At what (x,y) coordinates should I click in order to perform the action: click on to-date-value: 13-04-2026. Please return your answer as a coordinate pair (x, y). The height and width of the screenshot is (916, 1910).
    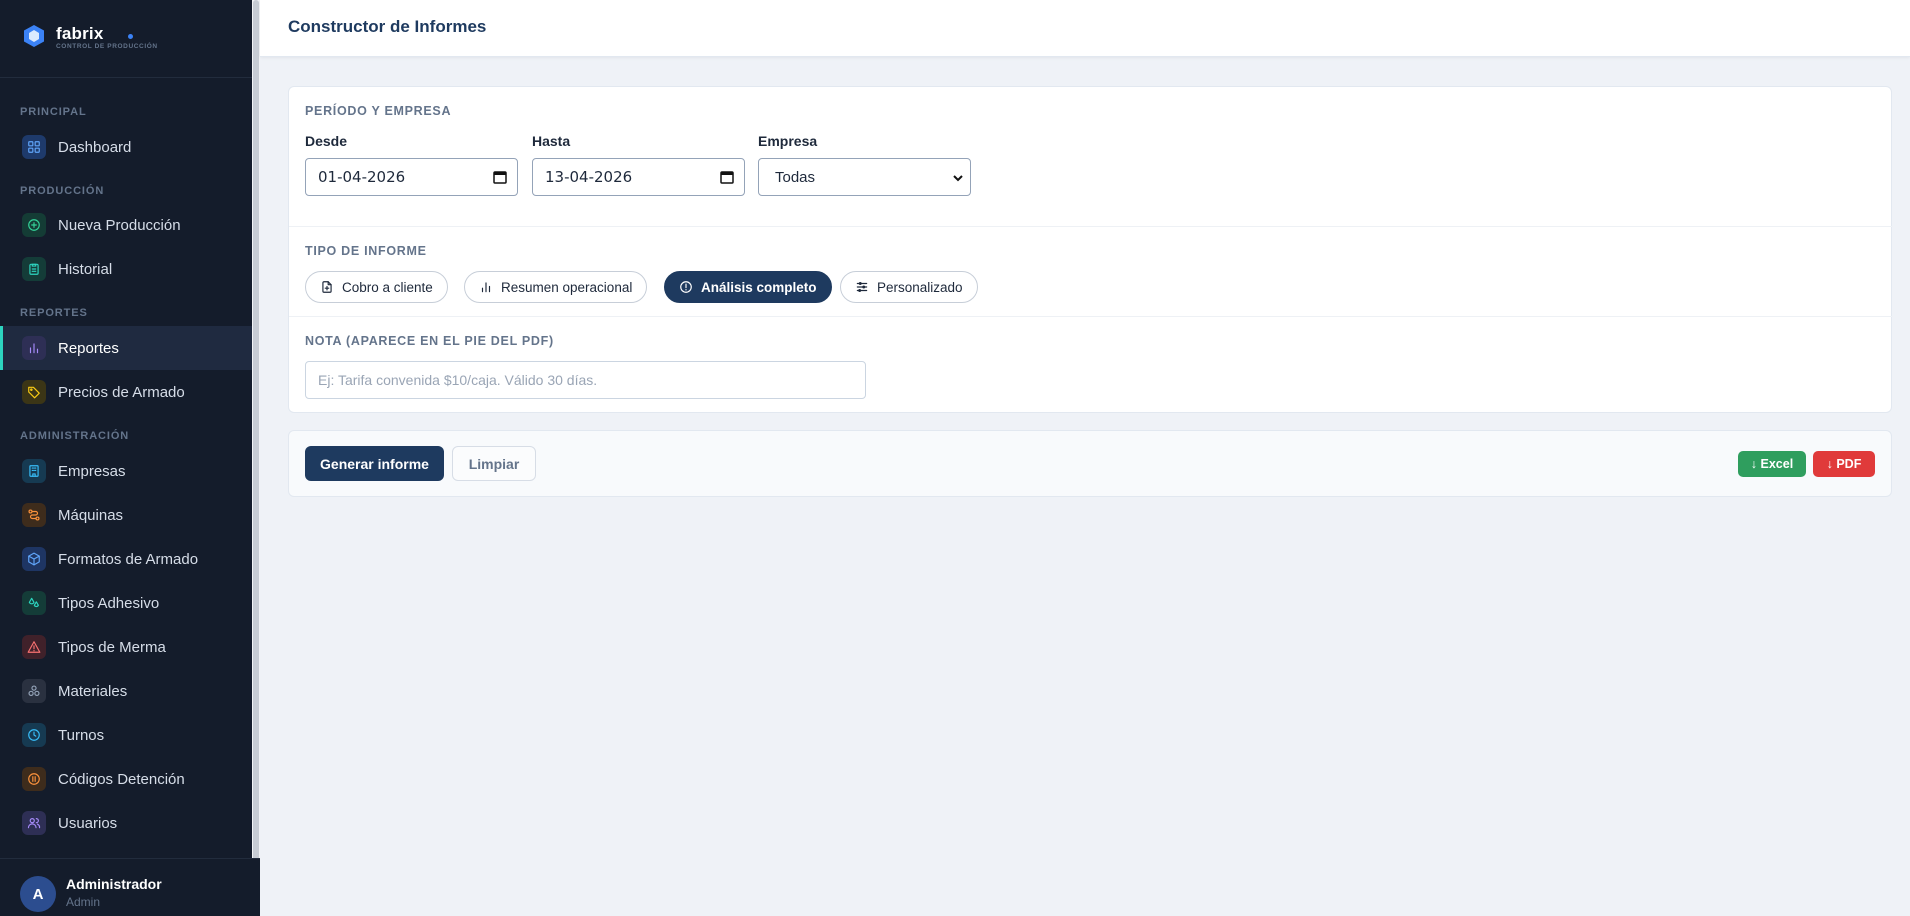
    Looking at the image, I should click on (589, 177).